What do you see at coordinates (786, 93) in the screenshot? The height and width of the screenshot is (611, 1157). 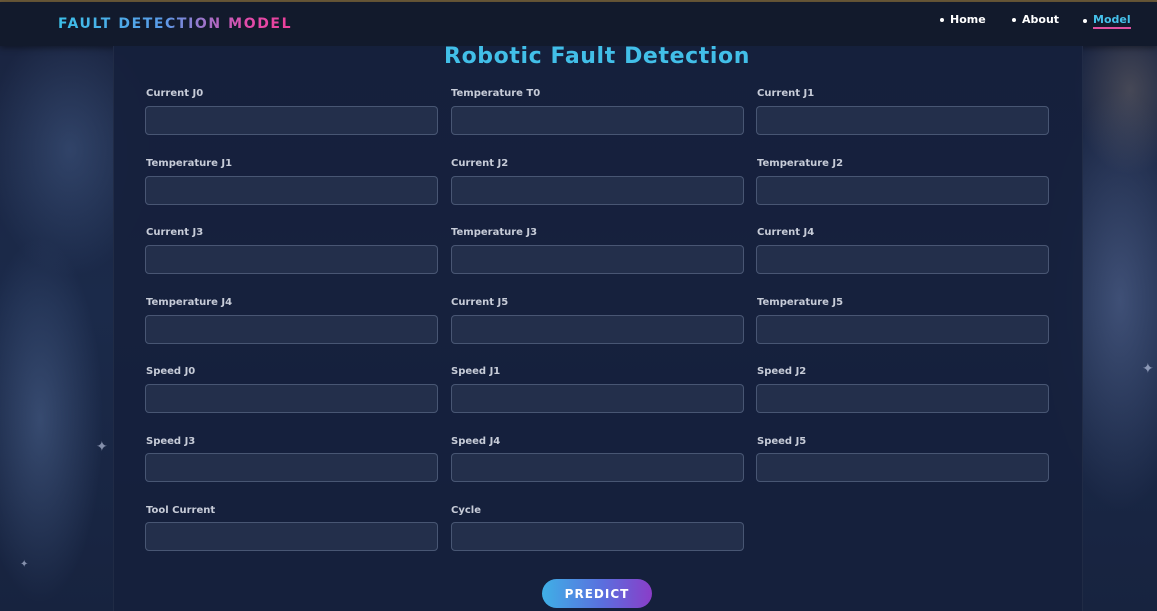 I see `field-label: Current J1` at bounding box center [786, 93].